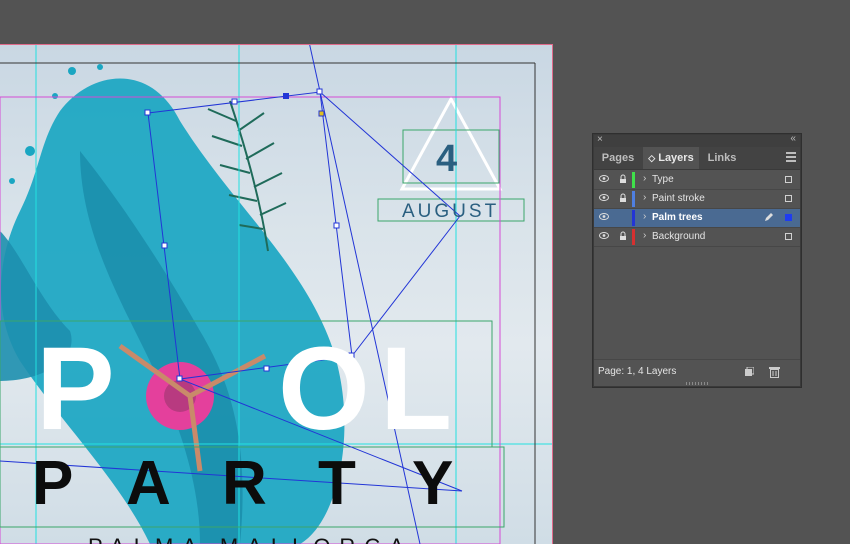  Describe the element at coordinates (450, 212) in the screenshot. I see `date-month: AUGUST` at that location.